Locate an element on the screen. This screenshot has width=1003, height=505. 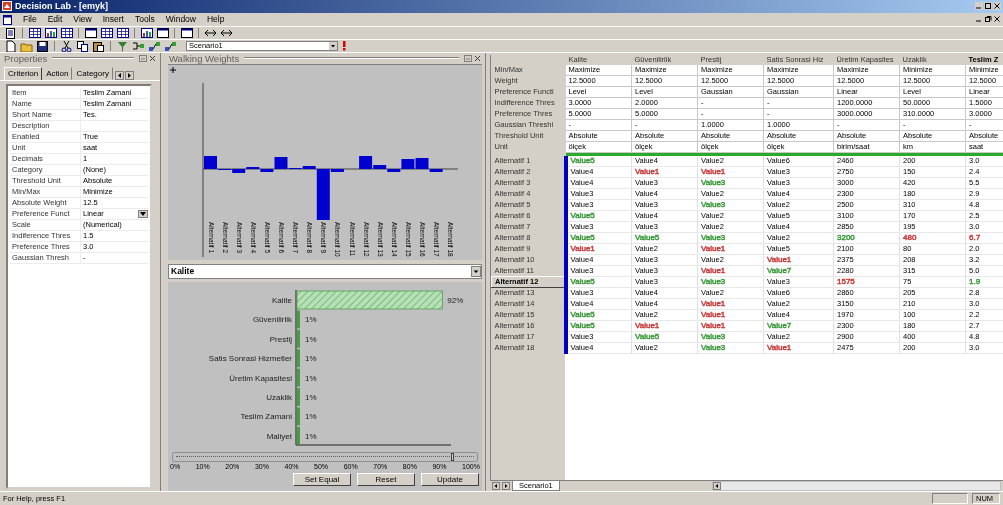
category-label: Satis Sonrasi Hizmetler is located at coordinates (250, 359).